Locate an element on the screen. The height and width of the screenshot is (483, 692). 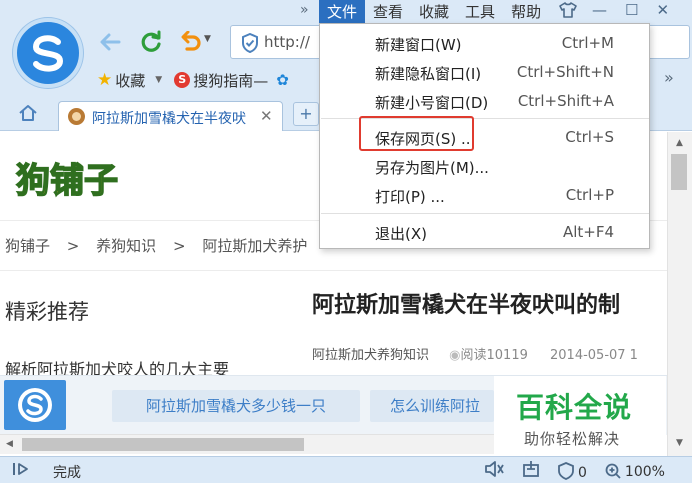
star-icon: ★ is located at coordinates (105, 80).